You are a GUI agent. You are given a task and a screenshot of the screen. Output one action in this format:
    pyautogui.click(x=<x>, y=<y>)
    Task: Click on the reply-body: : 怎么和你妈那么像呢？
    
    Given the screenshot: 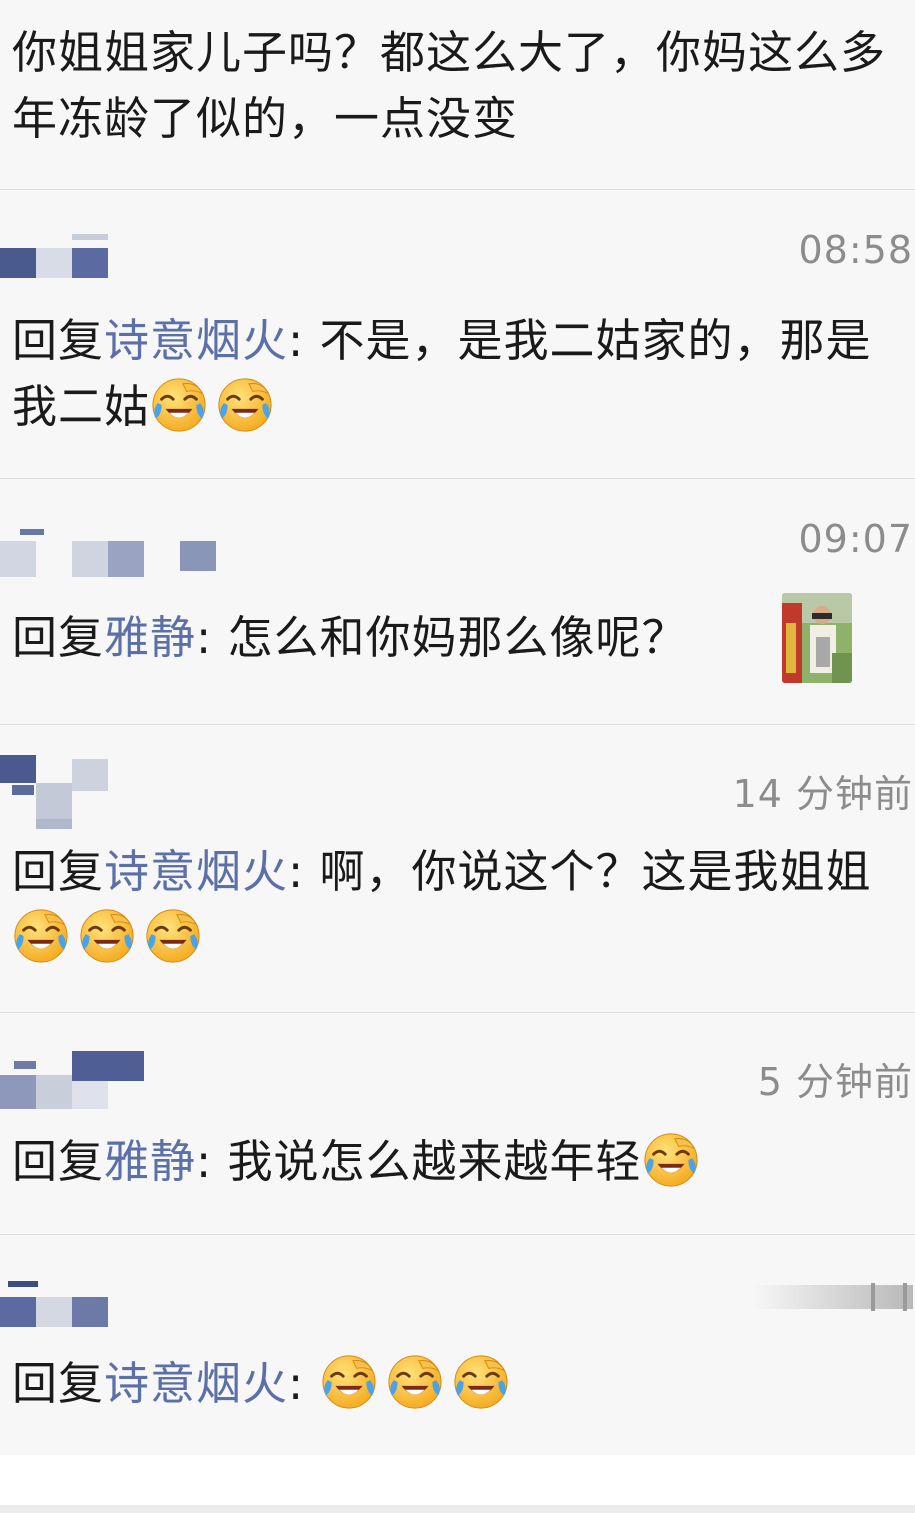 What is the action you would take?
    pyautogui.click(x=442, y=637)
    